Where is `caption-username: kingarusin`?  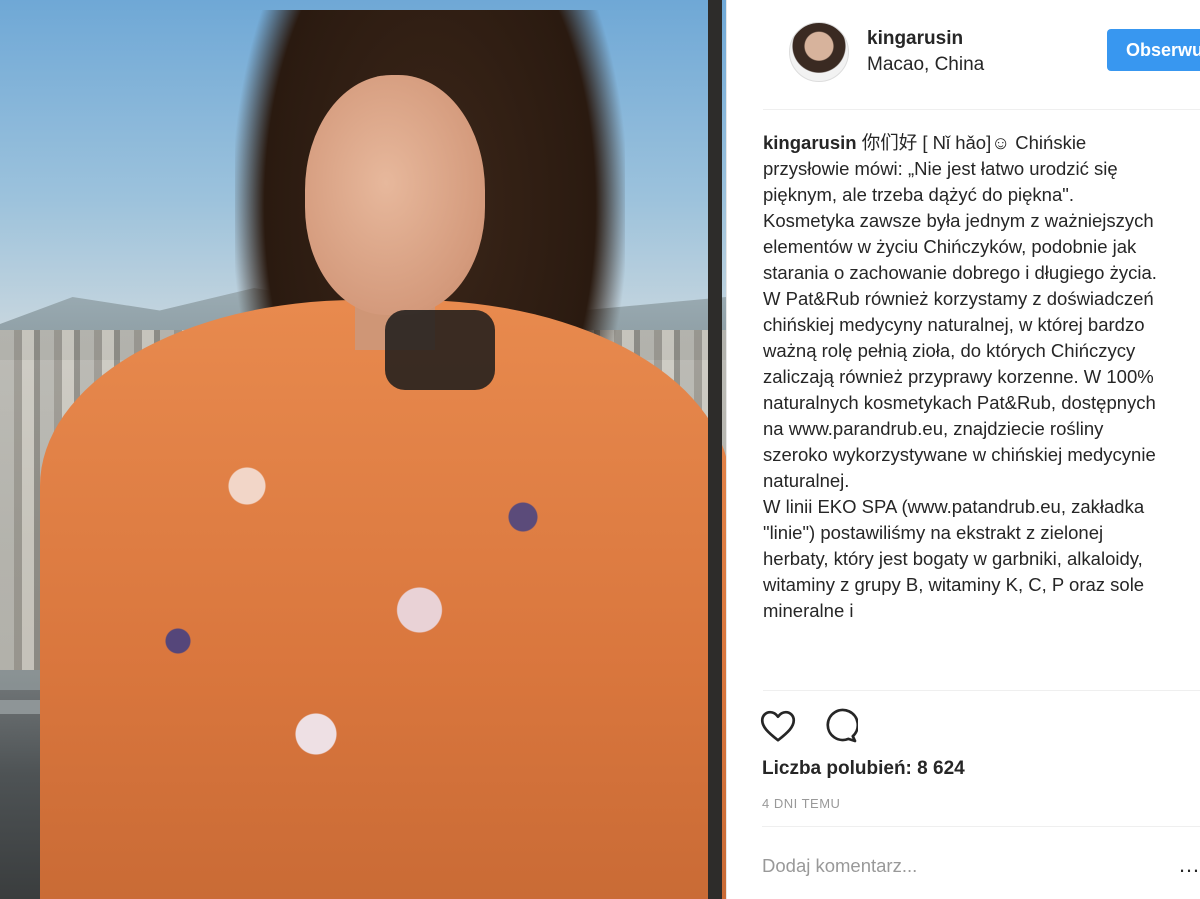 caption-username: kingarusin is located at coordinates (810, 142).